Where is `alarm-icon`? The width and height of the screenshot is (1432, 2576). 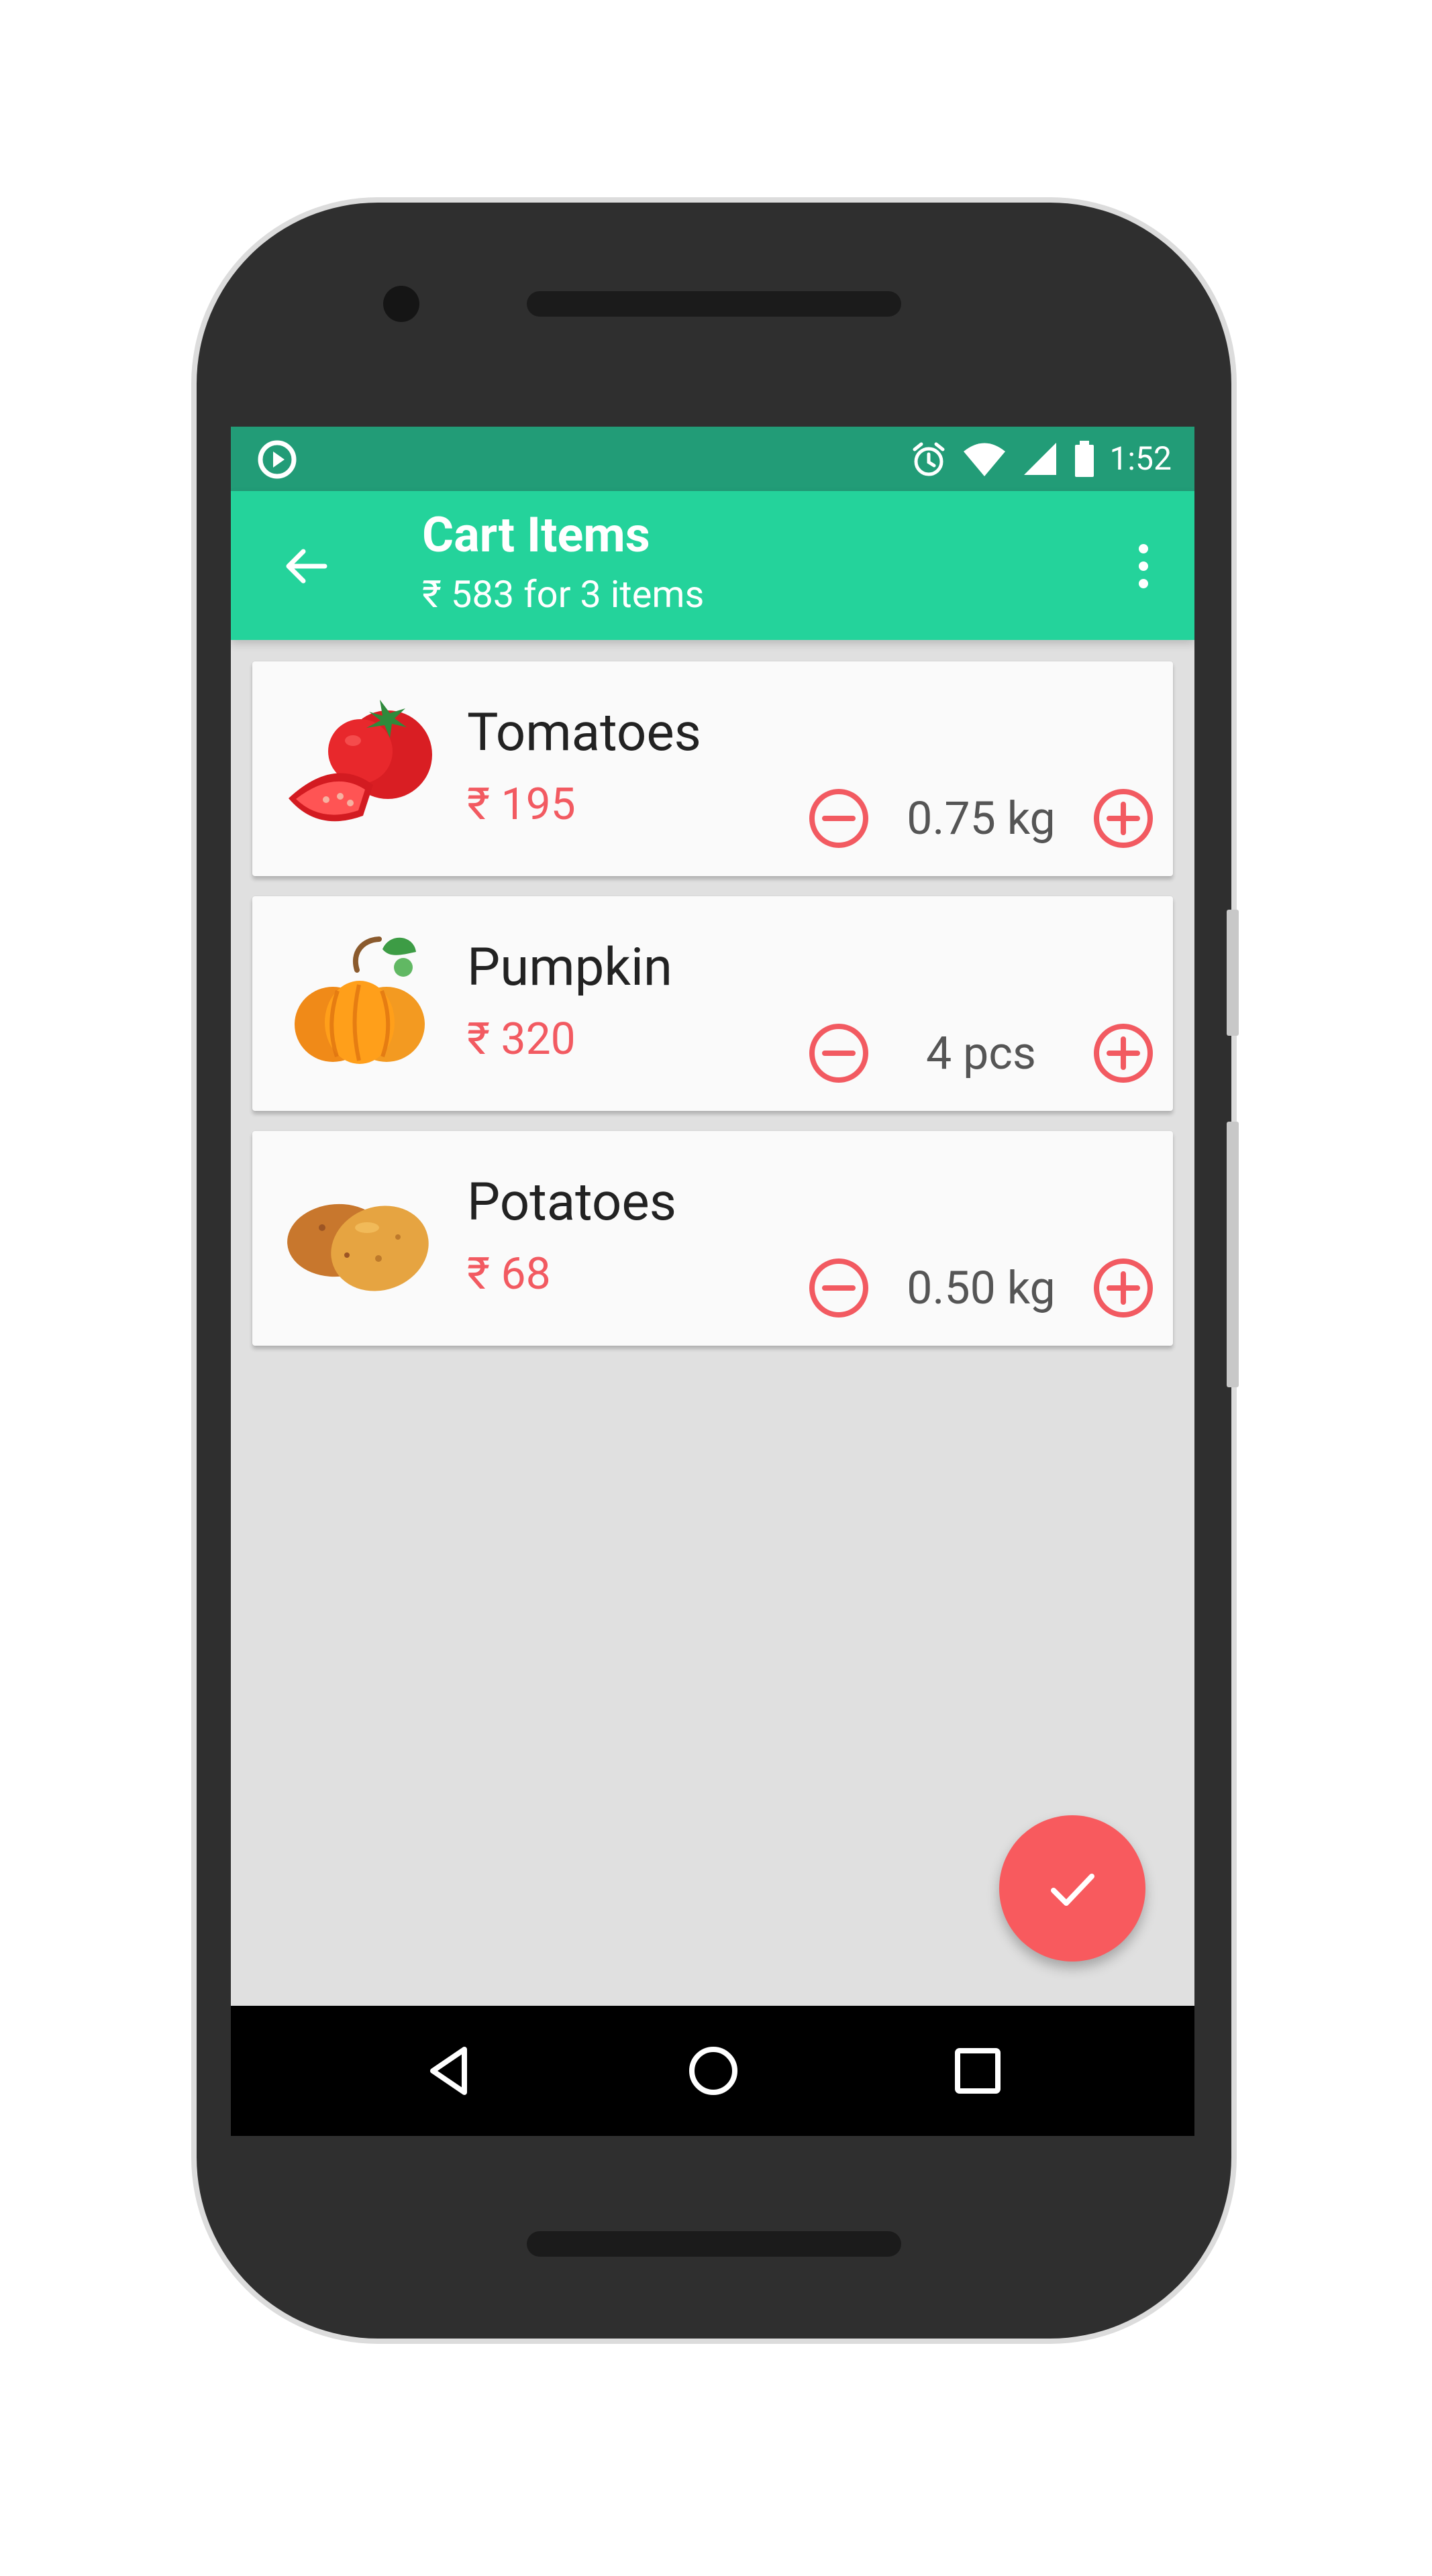
alarm-icon is located at coordinates (929, 459).